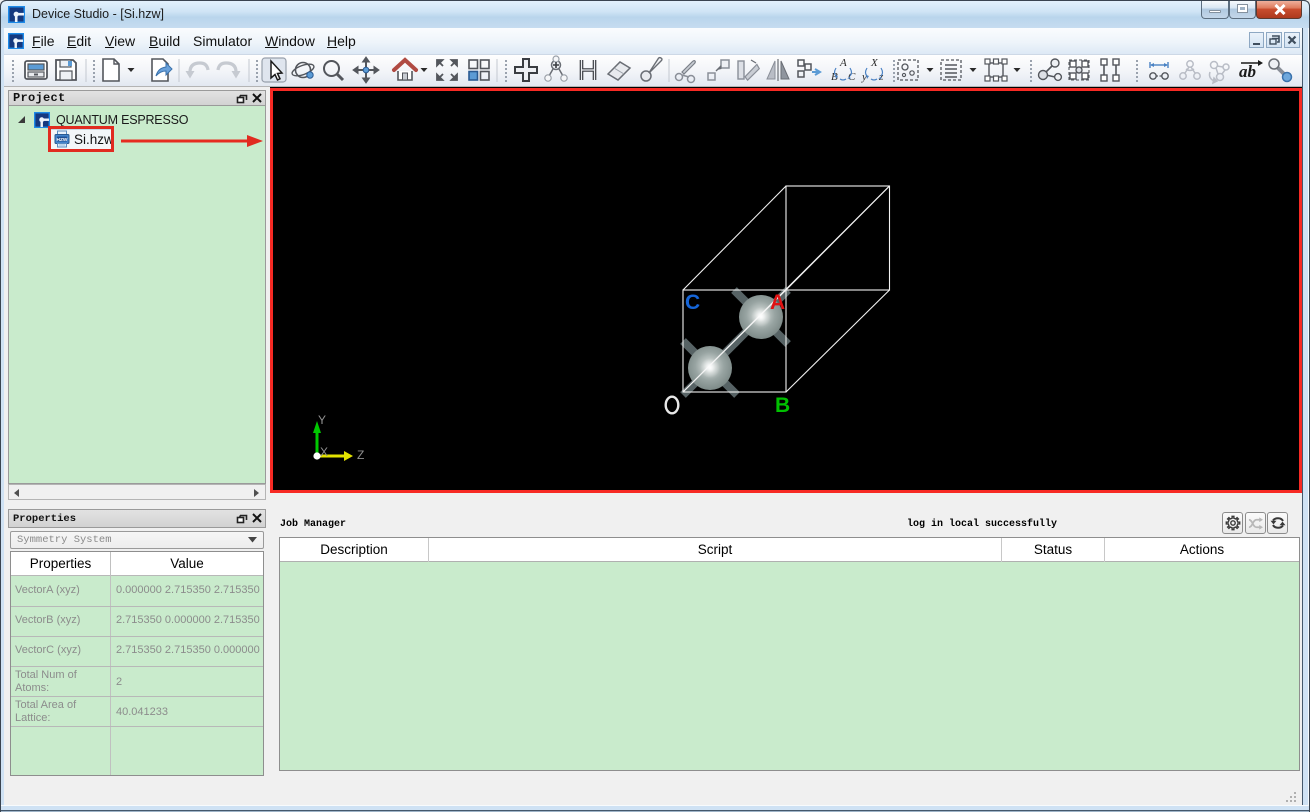 This screenshot has width=1310, height=812. Describe the element at coordinates (782, 405) in the screenshot. I see `svg-text: B` at that location.